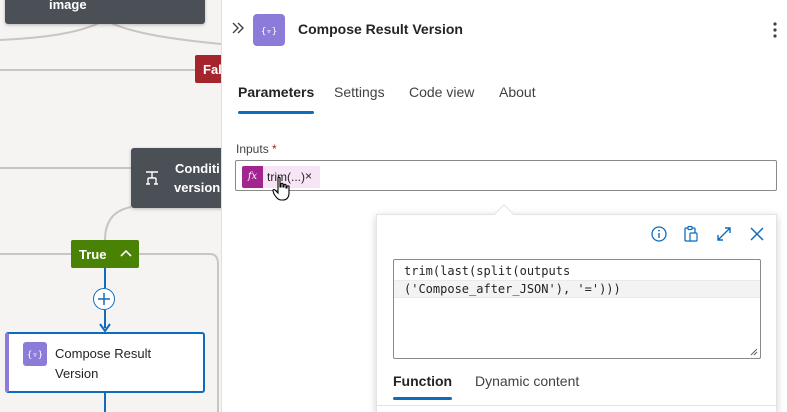 Image resolution: width=787 pixels, height=412 pixels. I want to click on close-icon, so click(757, 234).